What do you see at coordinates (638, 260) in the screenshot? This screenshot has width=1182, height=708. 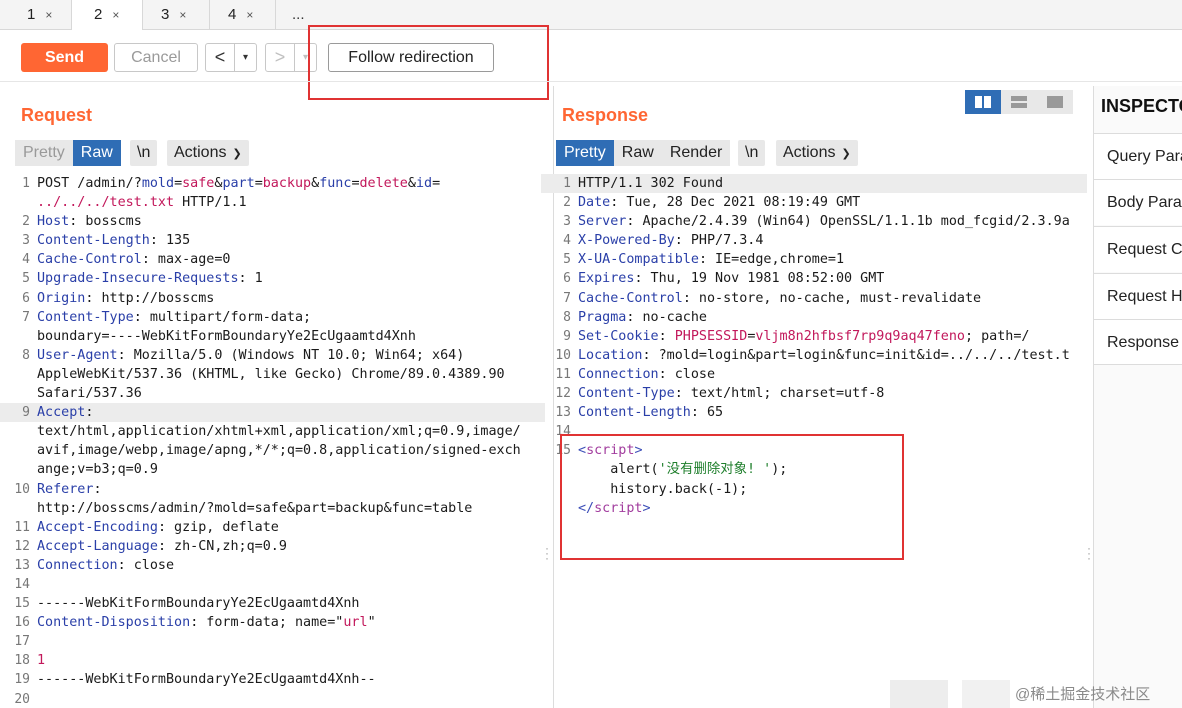 I see `code-token: X-UA-Compatible` at bounding box center [638, 260].